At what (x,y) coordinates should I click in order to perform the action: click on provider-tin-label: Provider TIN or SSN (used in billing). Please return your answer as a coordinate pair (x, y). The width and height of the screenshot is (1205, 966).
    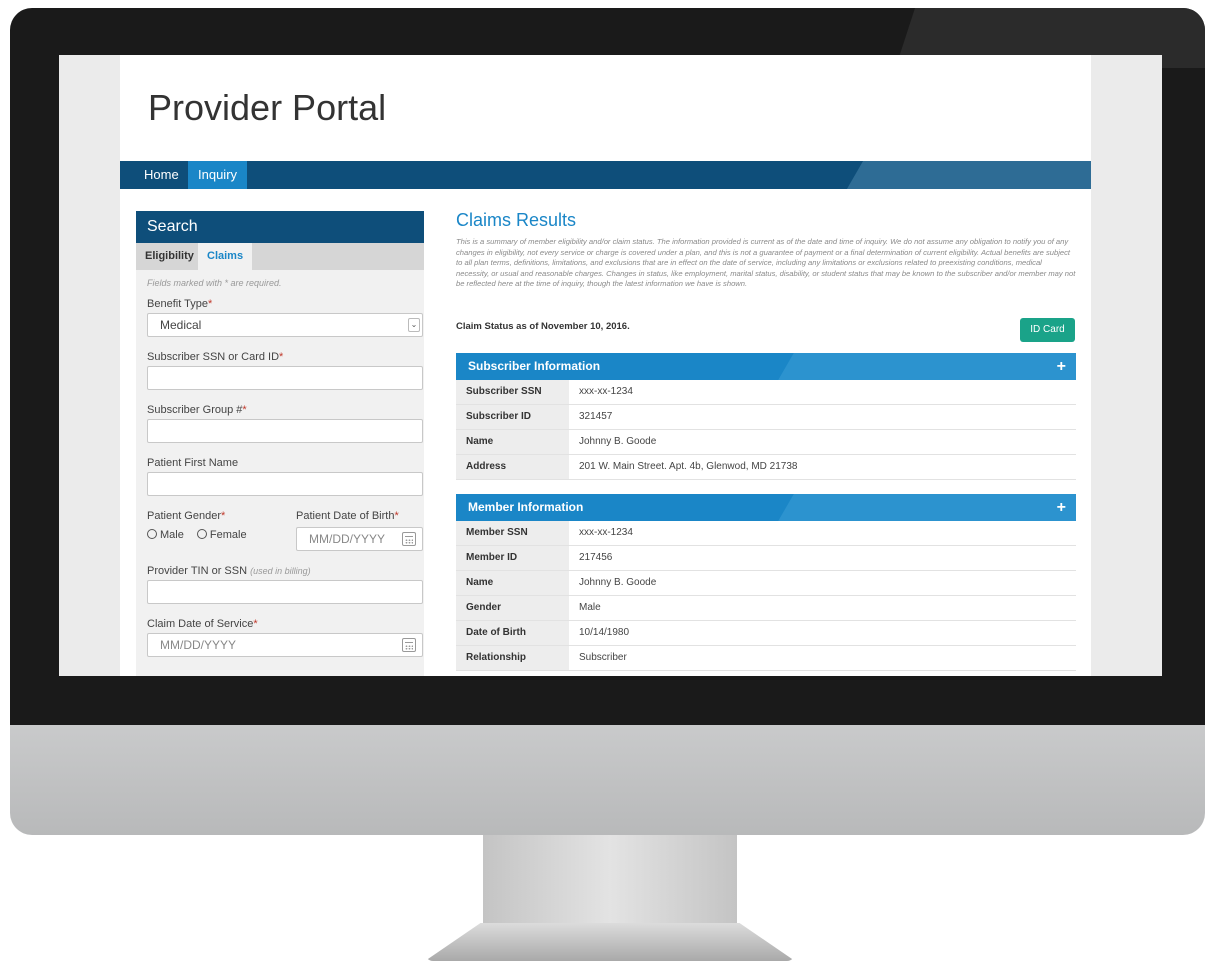
    Looking at the image, I should click on (229, 571).